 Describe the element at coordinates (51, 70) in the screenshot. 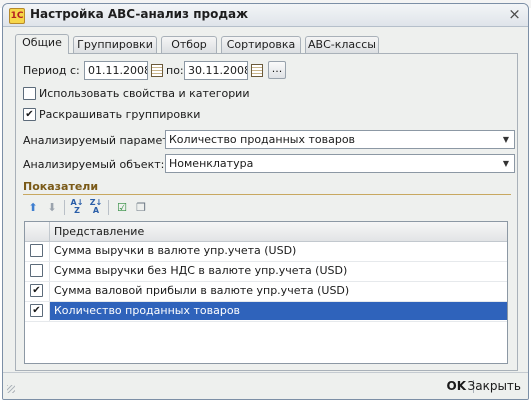

I see `period-label: Период с:` at that location.